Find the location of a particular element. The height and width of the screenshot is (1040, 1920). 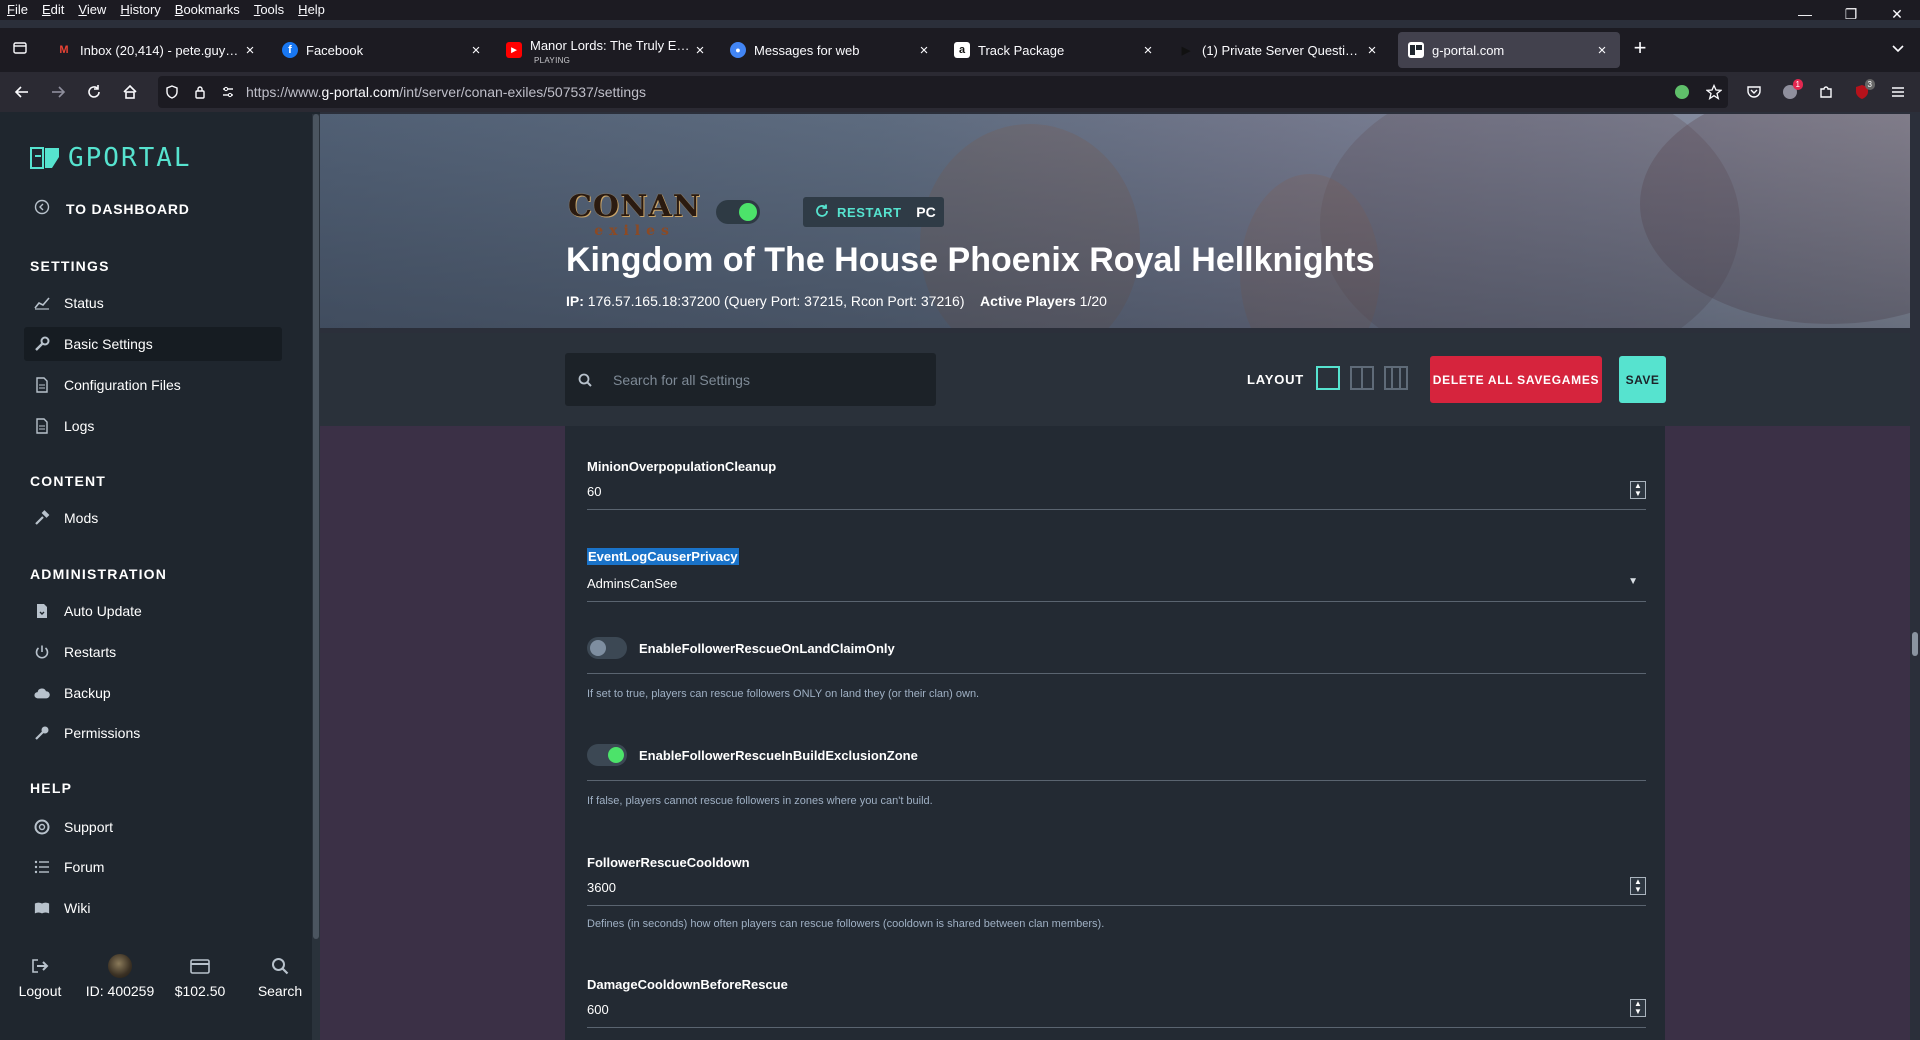

sidebar-item-basic-settings: Basic Settings is located at coordinates (153, 344).